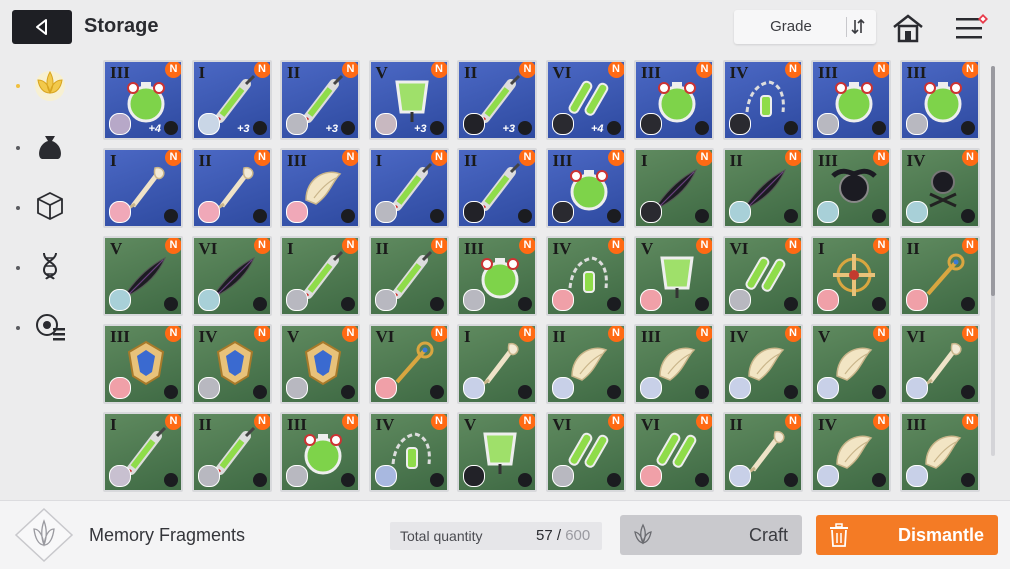  I want to click on bag-tab, so click(50, 146).